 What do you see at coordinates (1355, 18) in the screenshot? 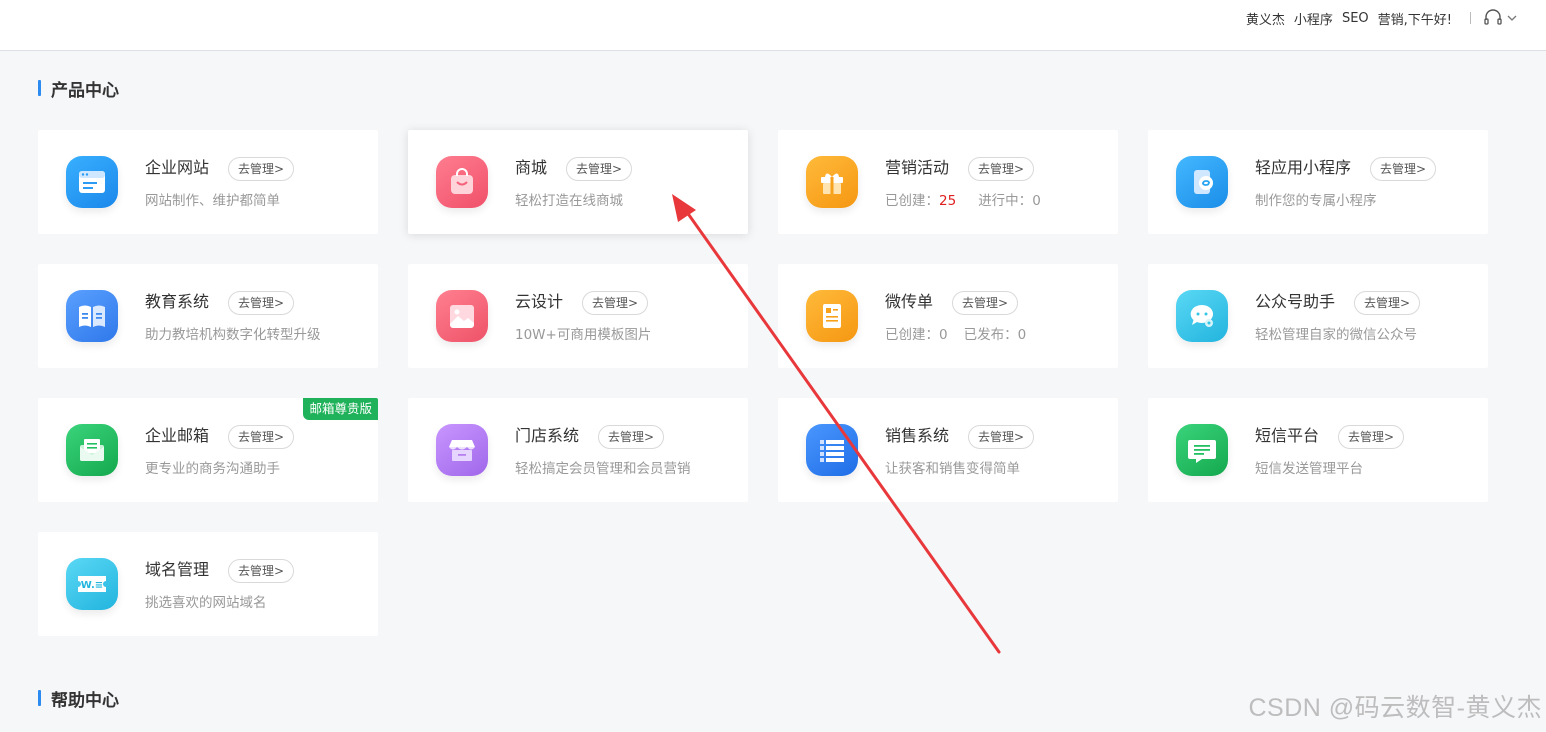
I see `seo-link: SEO` at bounding box center [1355, 18].